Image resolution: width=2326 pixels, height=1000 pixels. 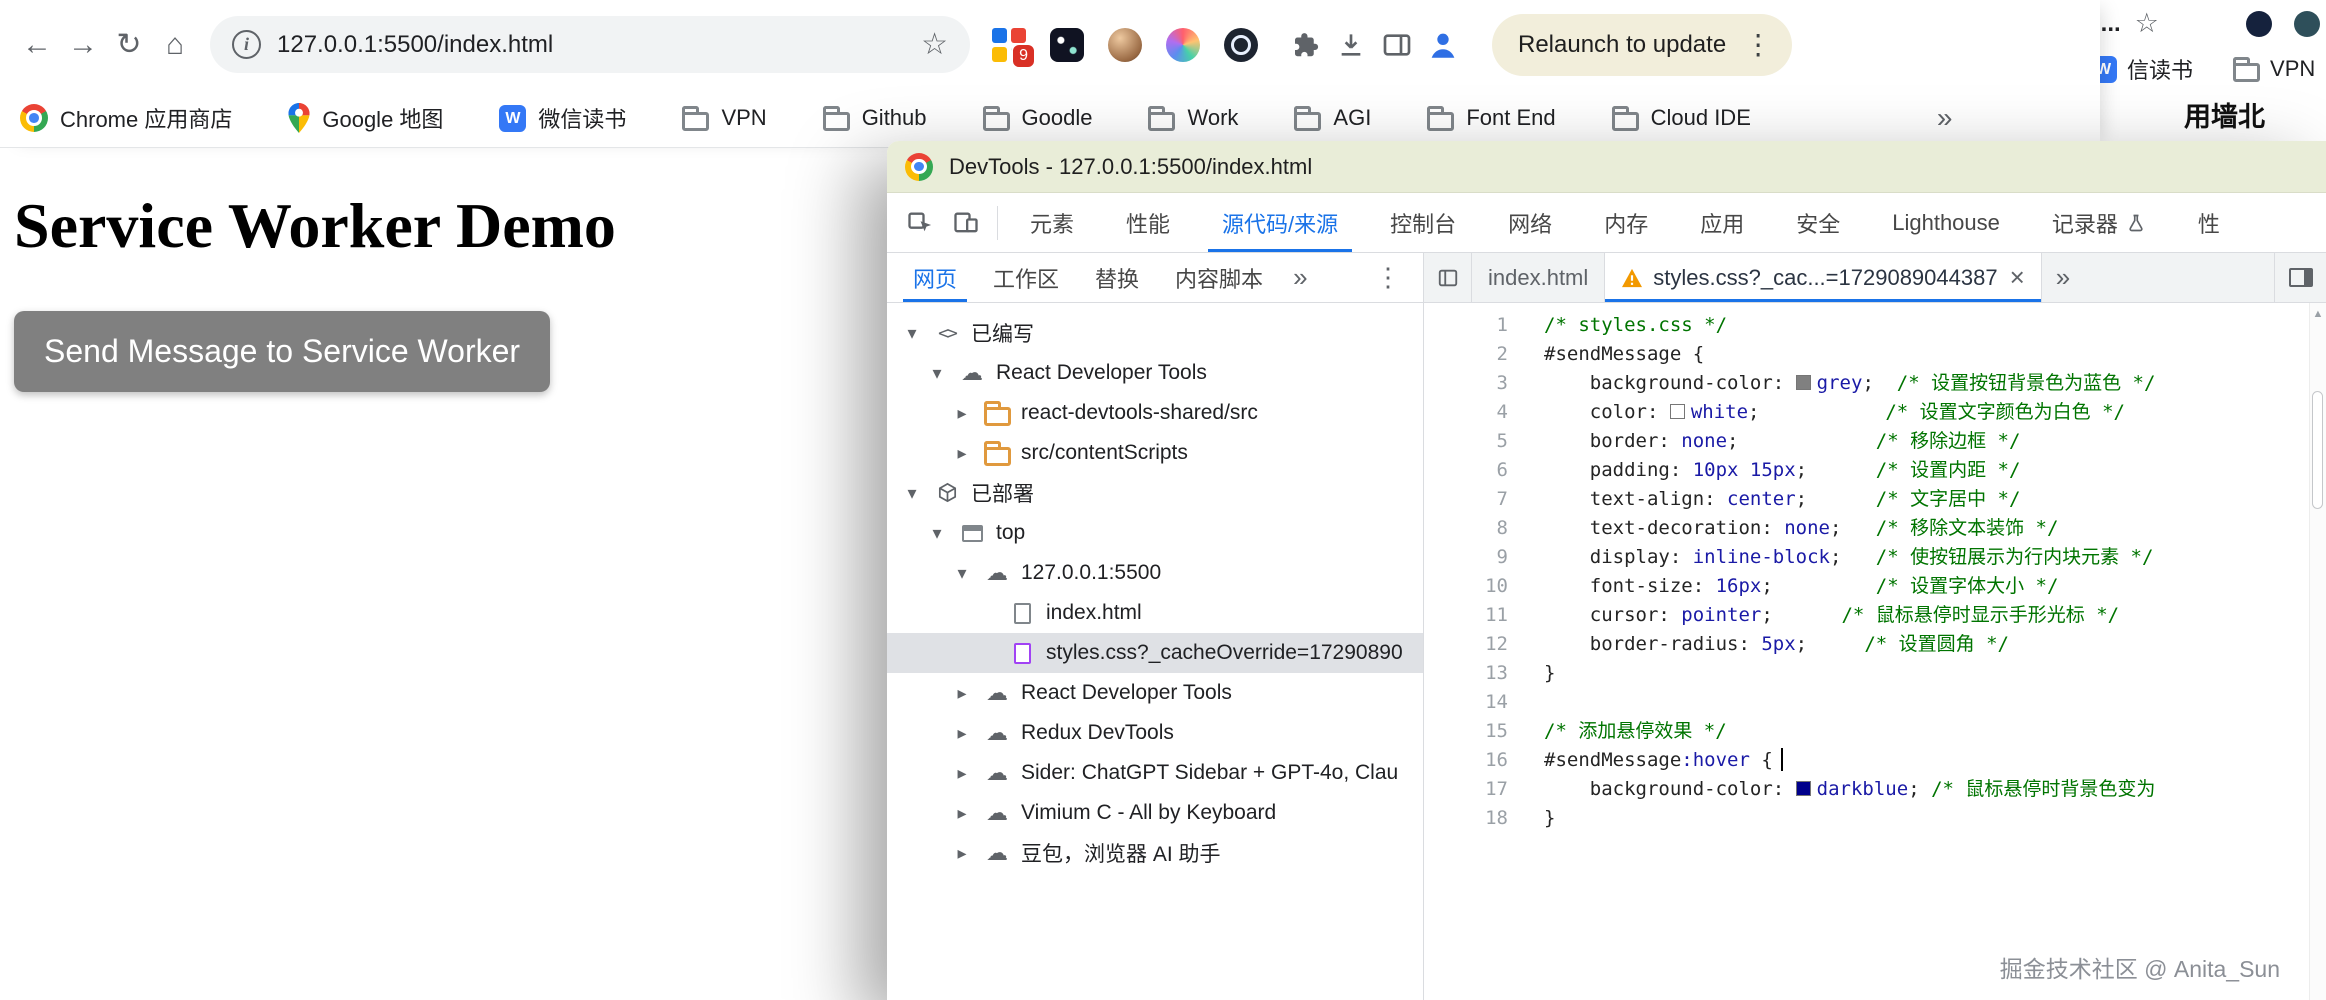 What do you see at coordinates (1155, 573) in the screenshot?
I see `tree-item: ▾ ☁ 127.0.0.1:5500` at bounding box center [1155, 573].